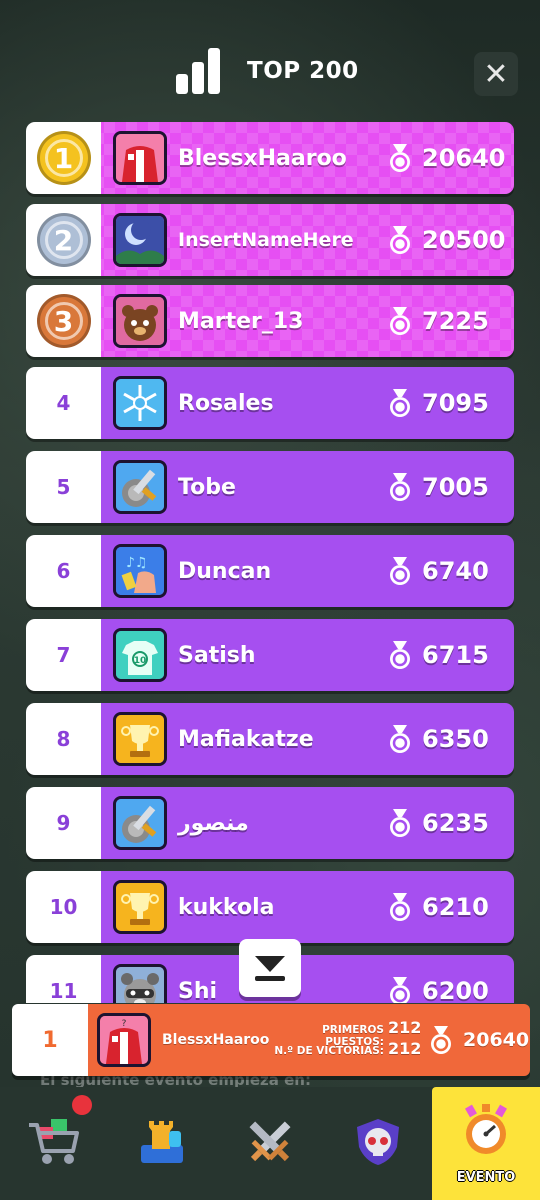 The height and width of the screenshot is (1200, 540). What do you see at coordinates (241, 321) in the screenshot?
I see `player-name: Marter_13` at bounding box center [241, 321].